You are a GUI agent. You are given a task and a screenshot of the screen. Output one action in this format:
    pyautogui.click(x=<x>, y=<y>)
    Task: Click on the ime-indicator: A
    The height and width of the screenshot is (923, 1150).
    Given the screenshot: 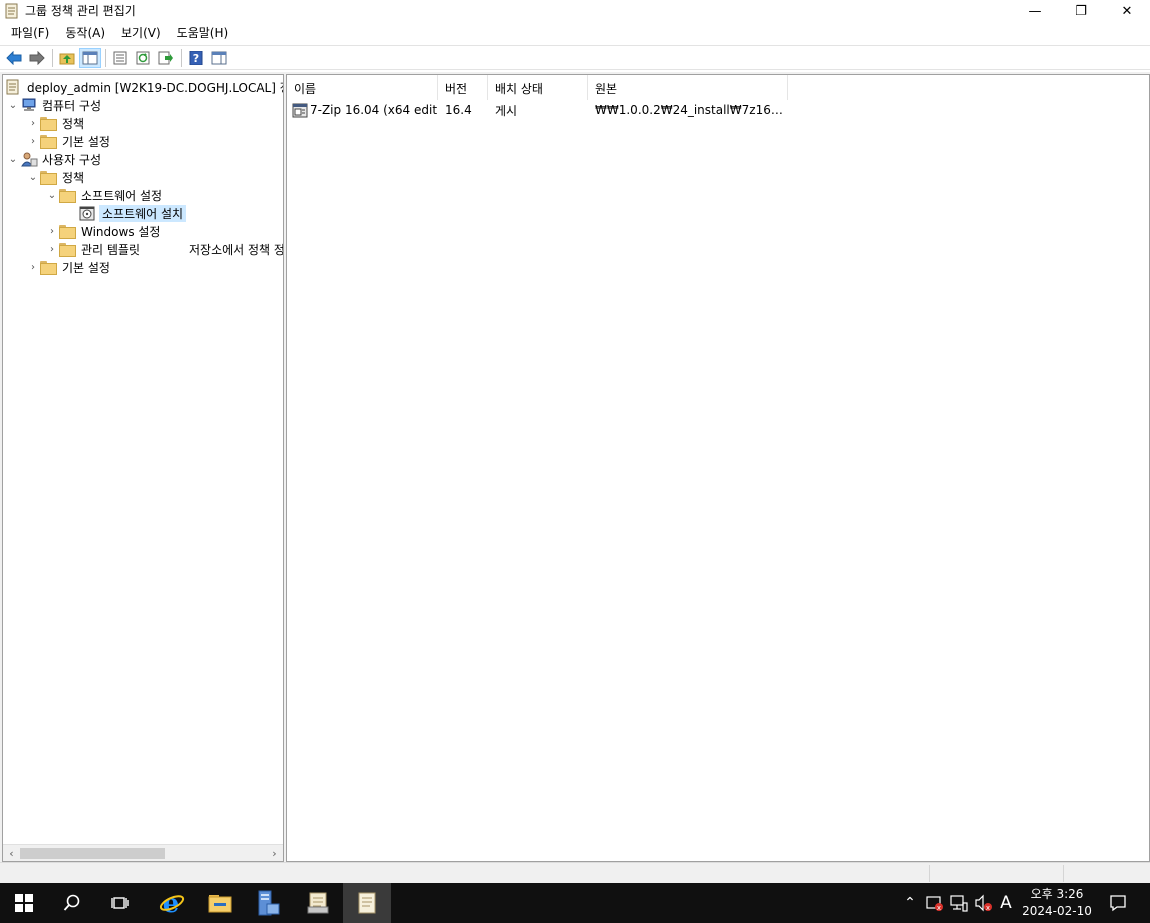 What is the action you would take?
    pyautogui.click(x=1006, y=903)
    